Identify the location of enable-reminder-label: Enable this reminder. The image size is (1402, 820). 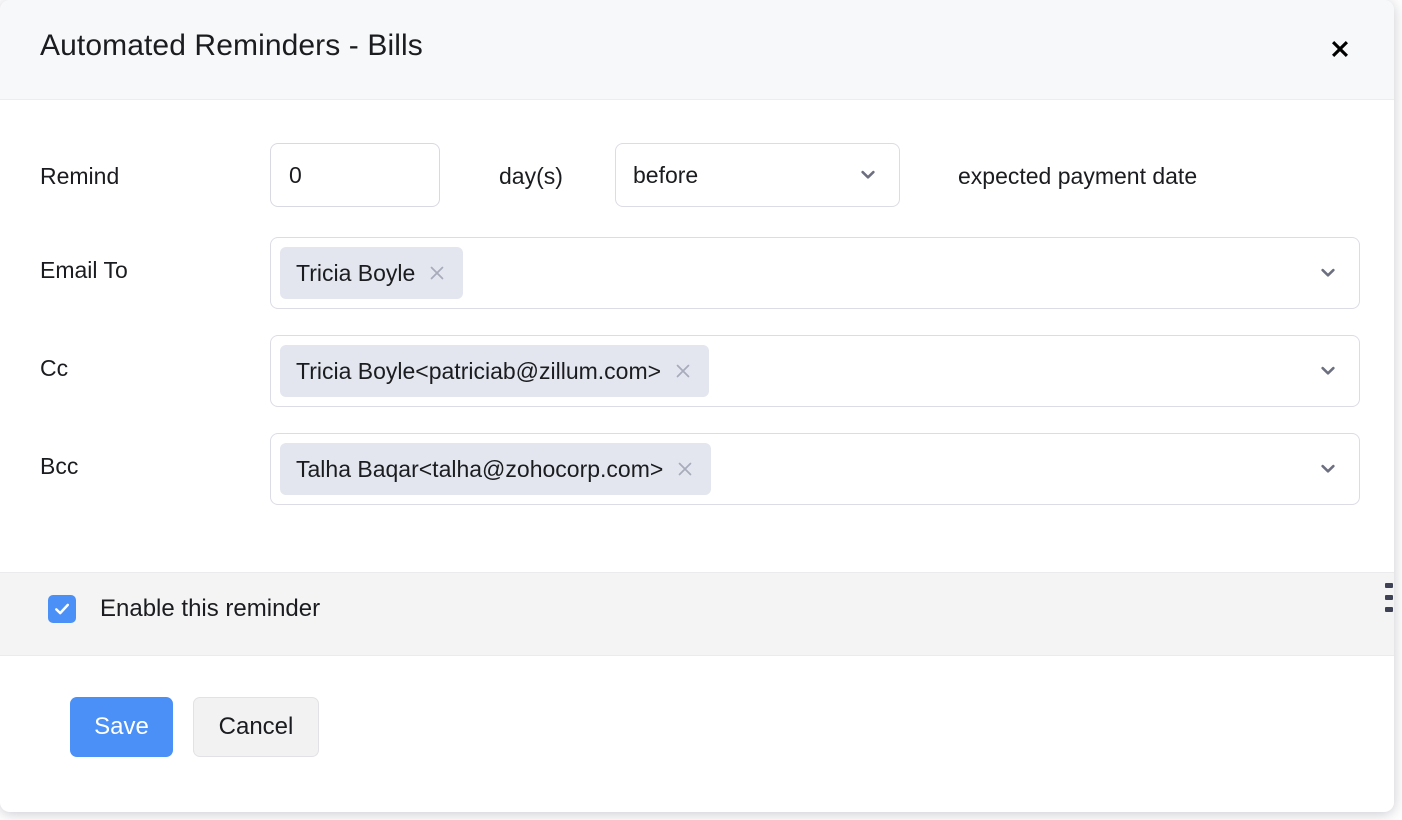
(210, 608).